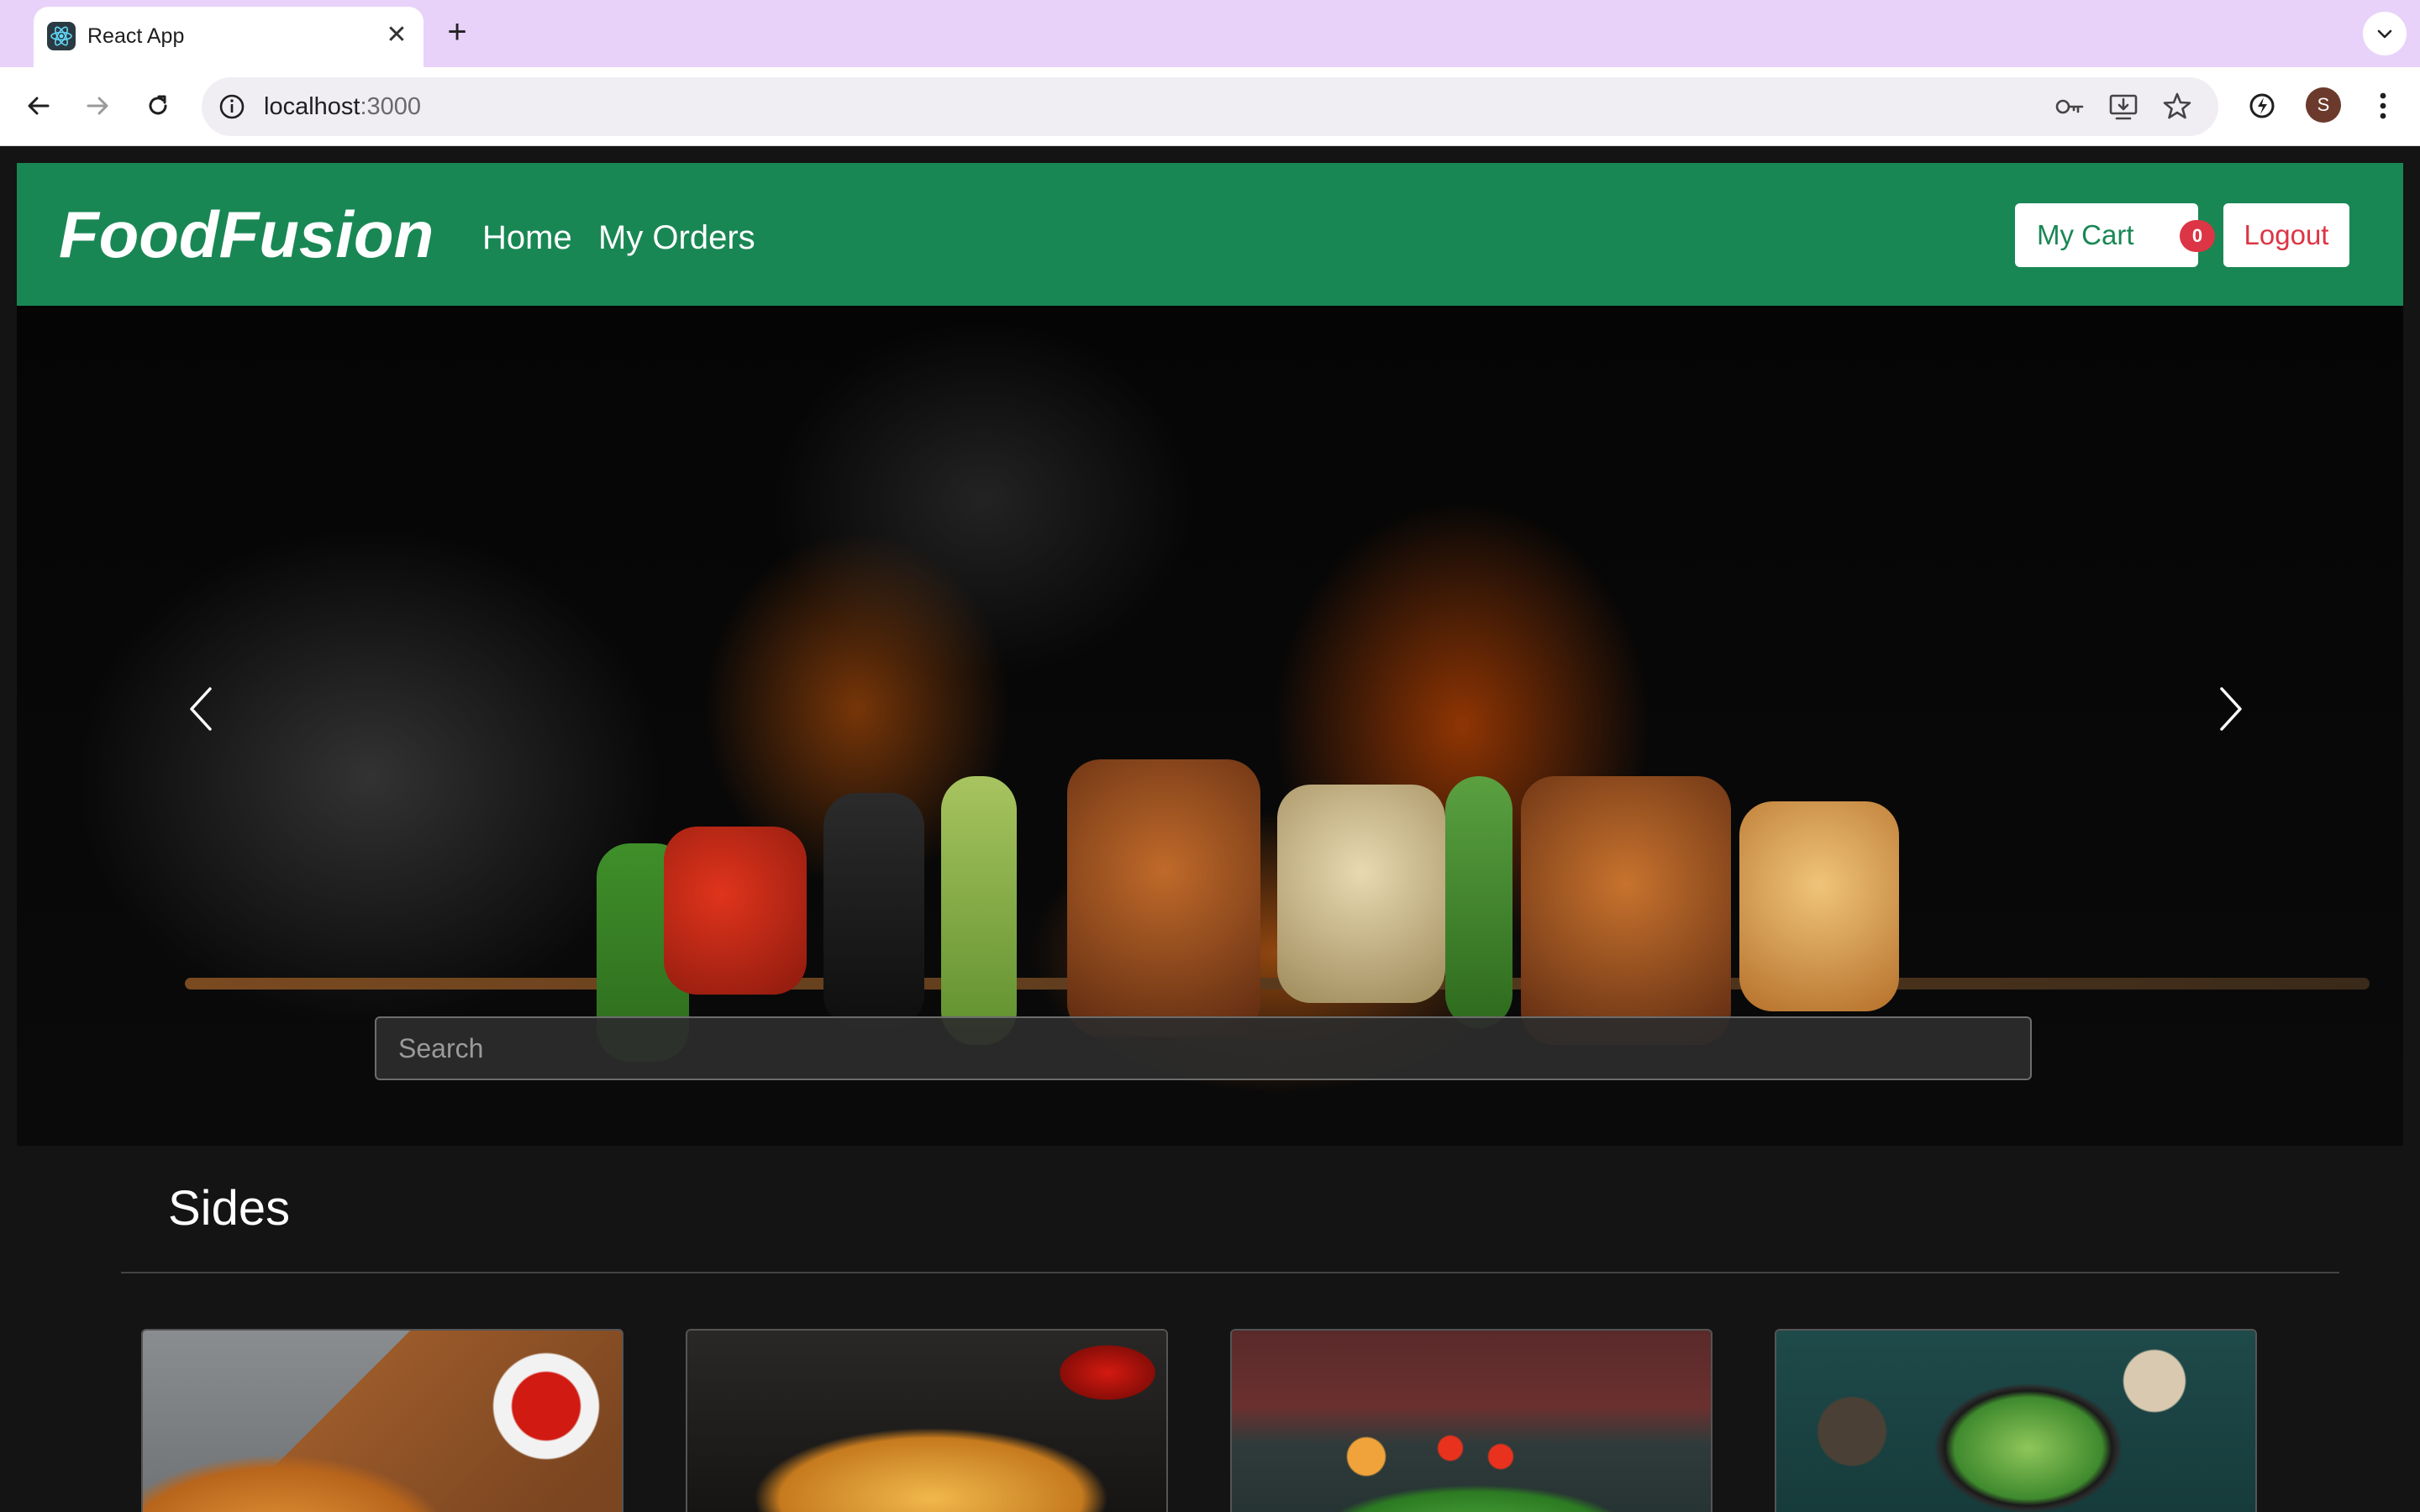 The image size is (2420, 1512). What do you see at coordinates (232, 106) in the screenshot?
I see `site-info-icon` at bounding box center [232, 106].